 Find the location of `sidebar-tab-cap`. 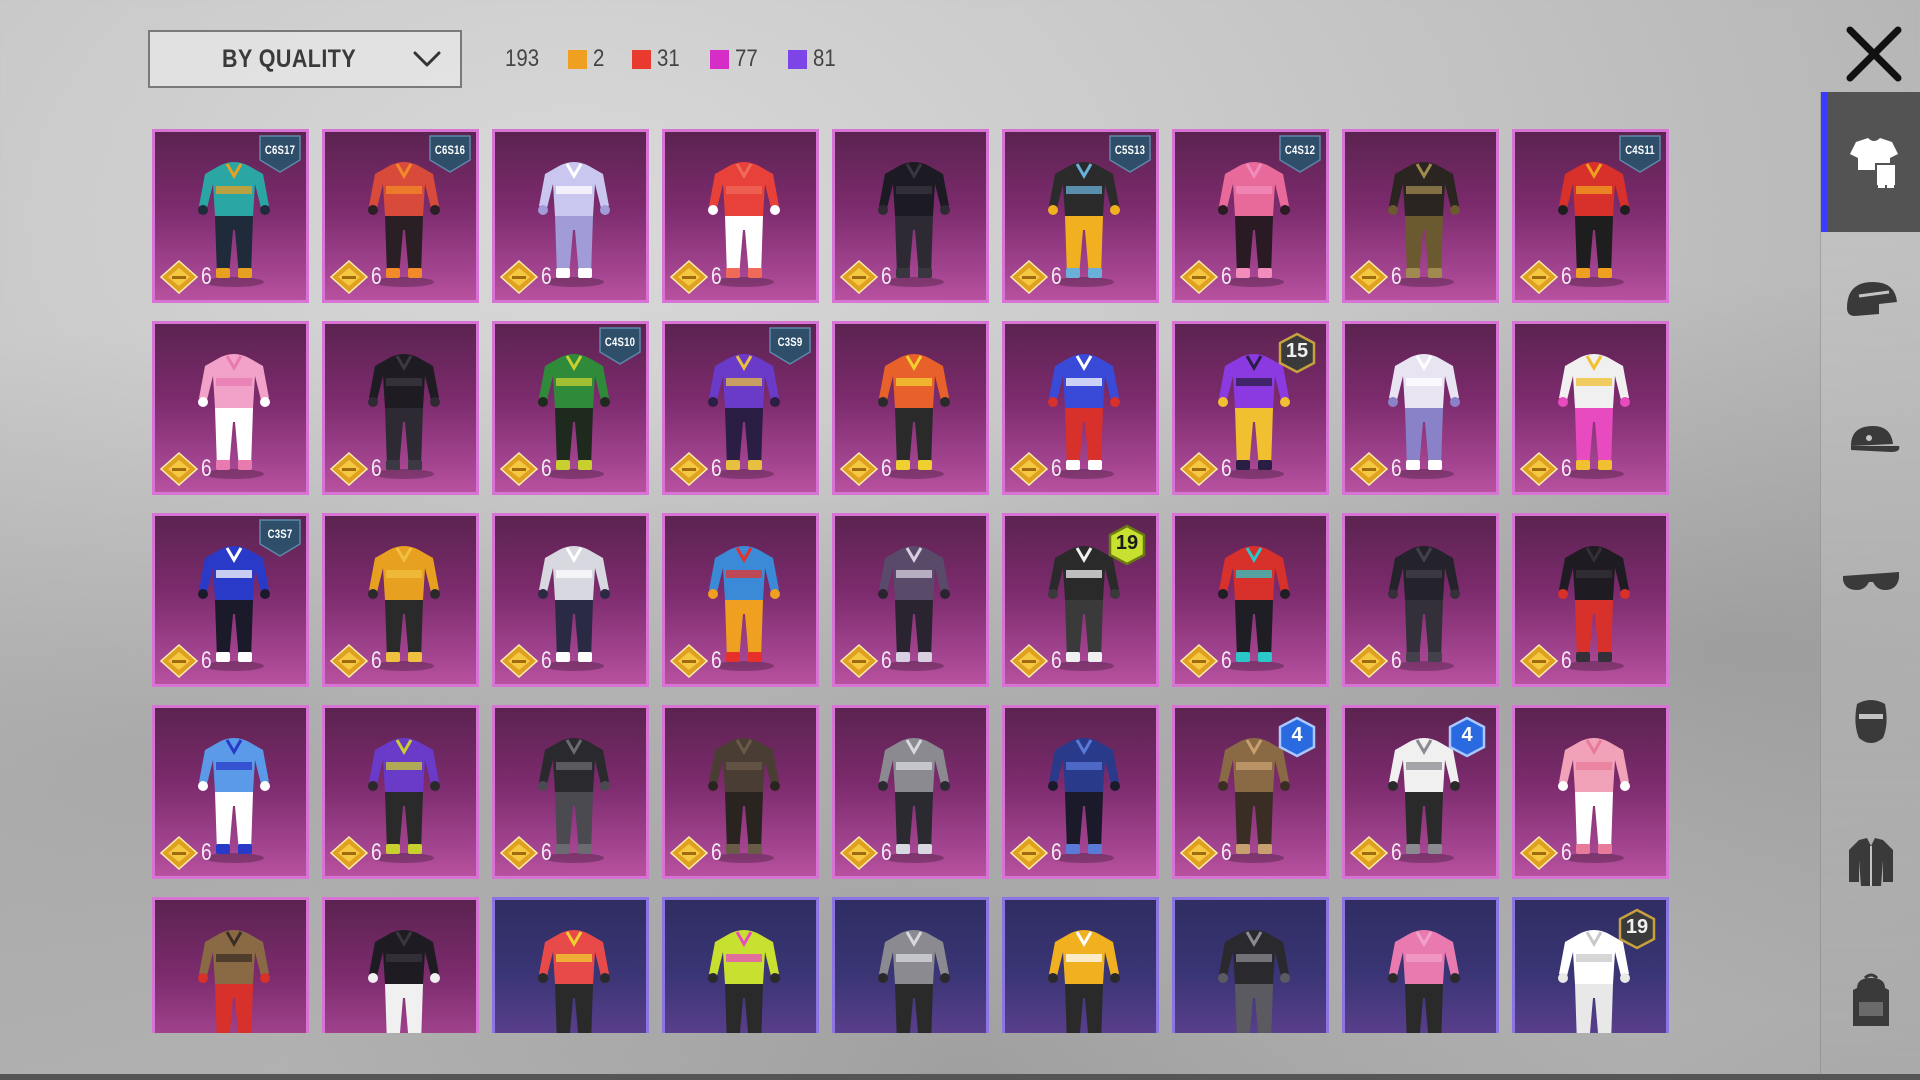

sidebar-tab-cap is located at coordinates (1870, 442).